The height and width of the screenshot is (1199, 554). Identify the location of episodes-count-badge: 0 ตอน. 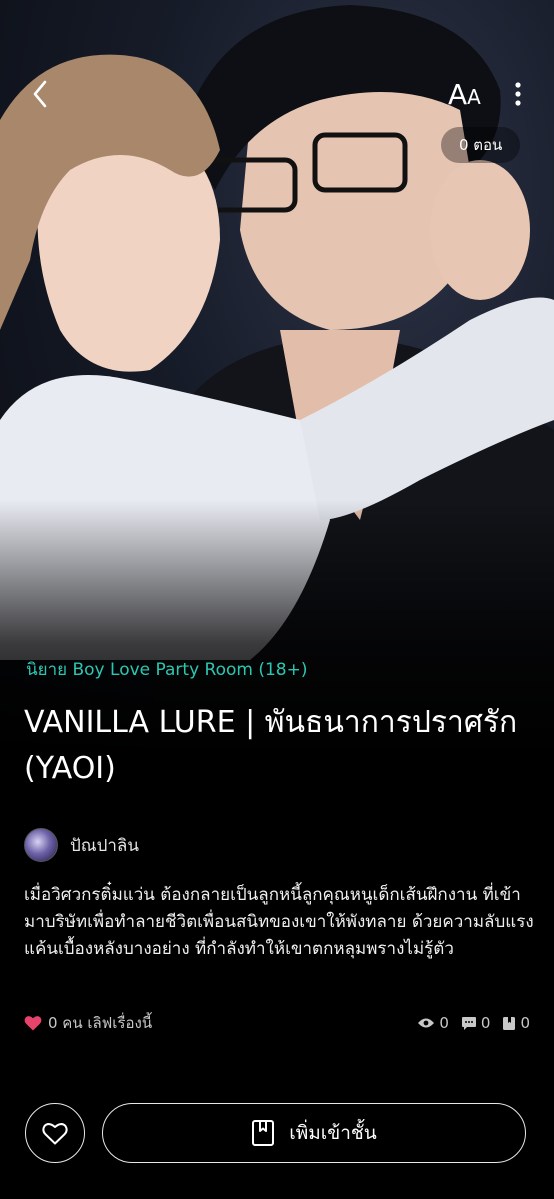
(481, 145).